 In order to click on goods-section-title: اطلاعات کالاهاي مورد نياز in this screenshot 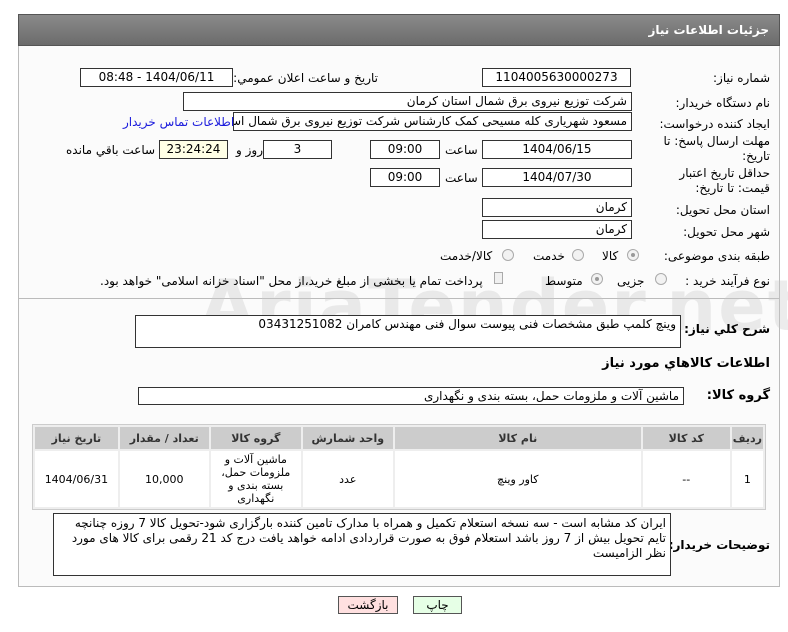, I will do `click(686, 363)`.